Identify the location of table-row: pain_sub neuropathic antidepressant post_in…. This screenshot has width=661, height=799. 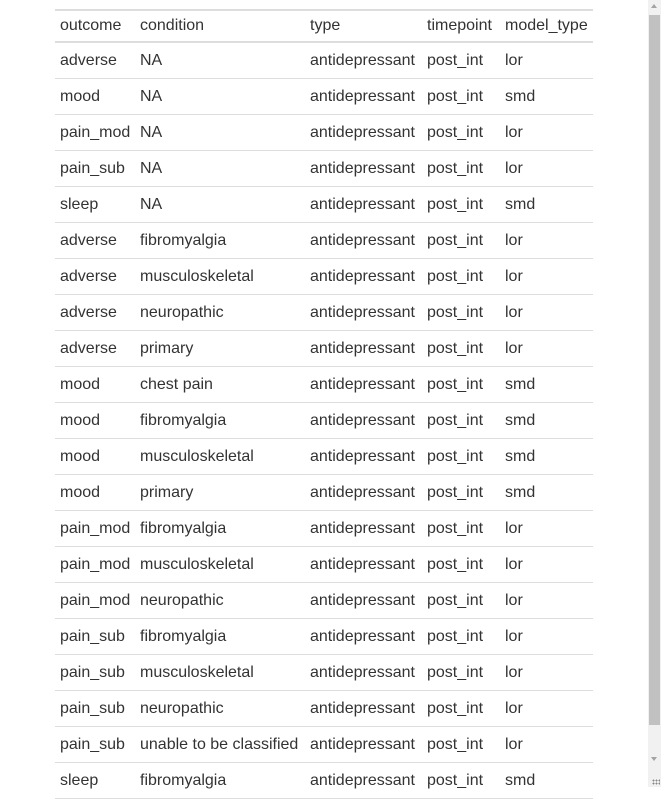
(324, 708).